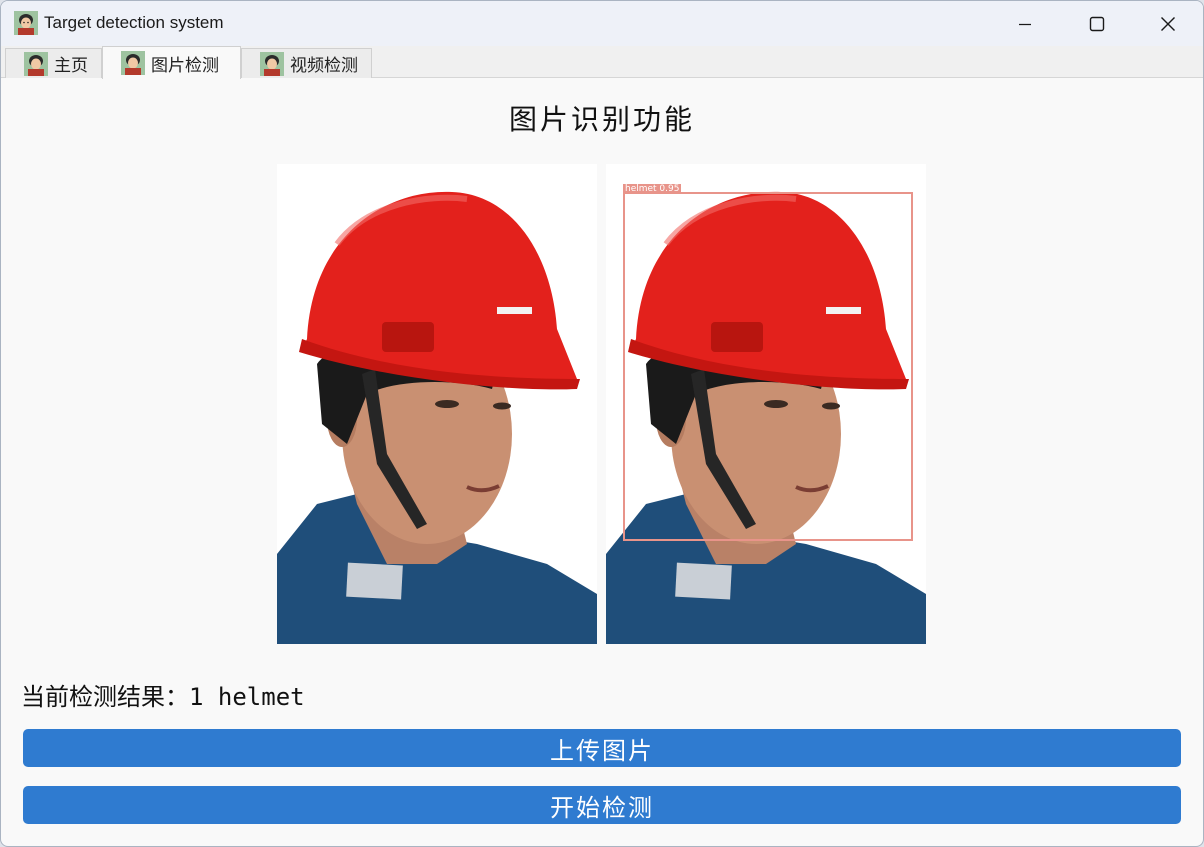 The image size is (1204, 847). I want to click on tab-home-label: 主页, so click(71, 66).